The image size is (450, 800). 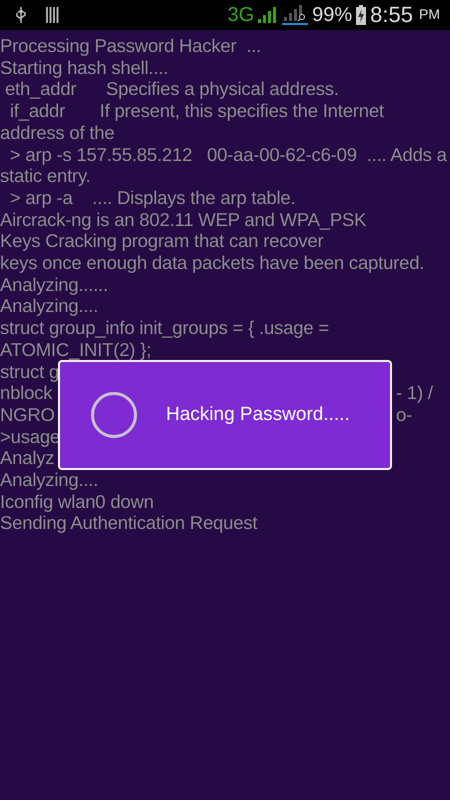 What do you see at coordinates (27, 458) in the screenshot?
I see `log-line: Analyz` at bounding box center [27, 458].